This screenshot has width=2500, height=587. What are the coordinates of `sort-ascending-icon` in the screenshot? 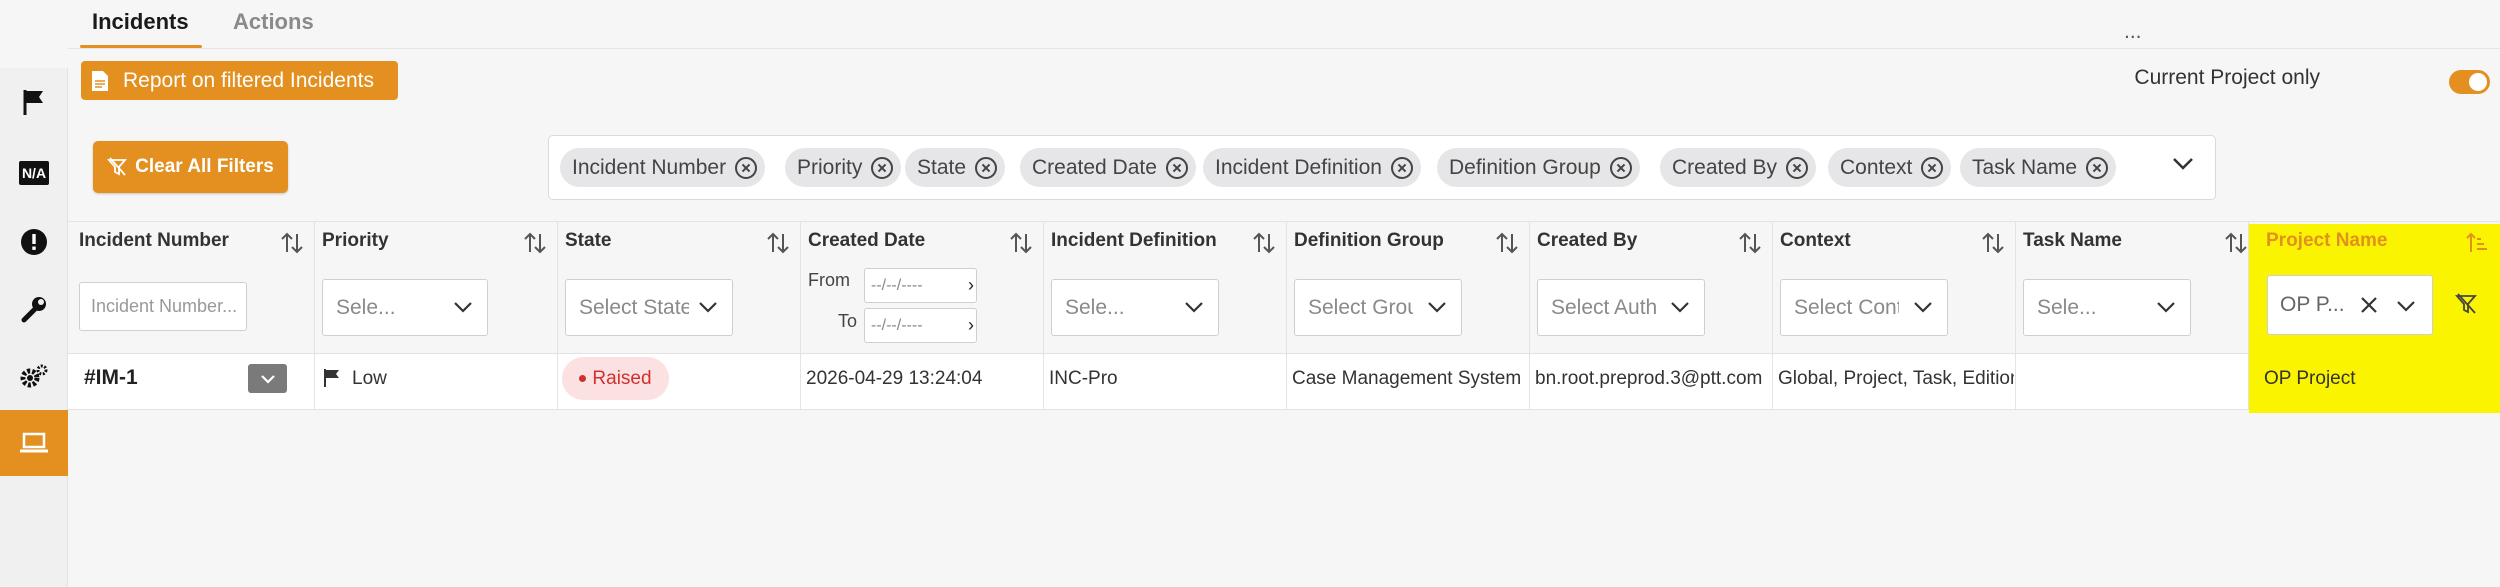 It's located at (2477, 243).